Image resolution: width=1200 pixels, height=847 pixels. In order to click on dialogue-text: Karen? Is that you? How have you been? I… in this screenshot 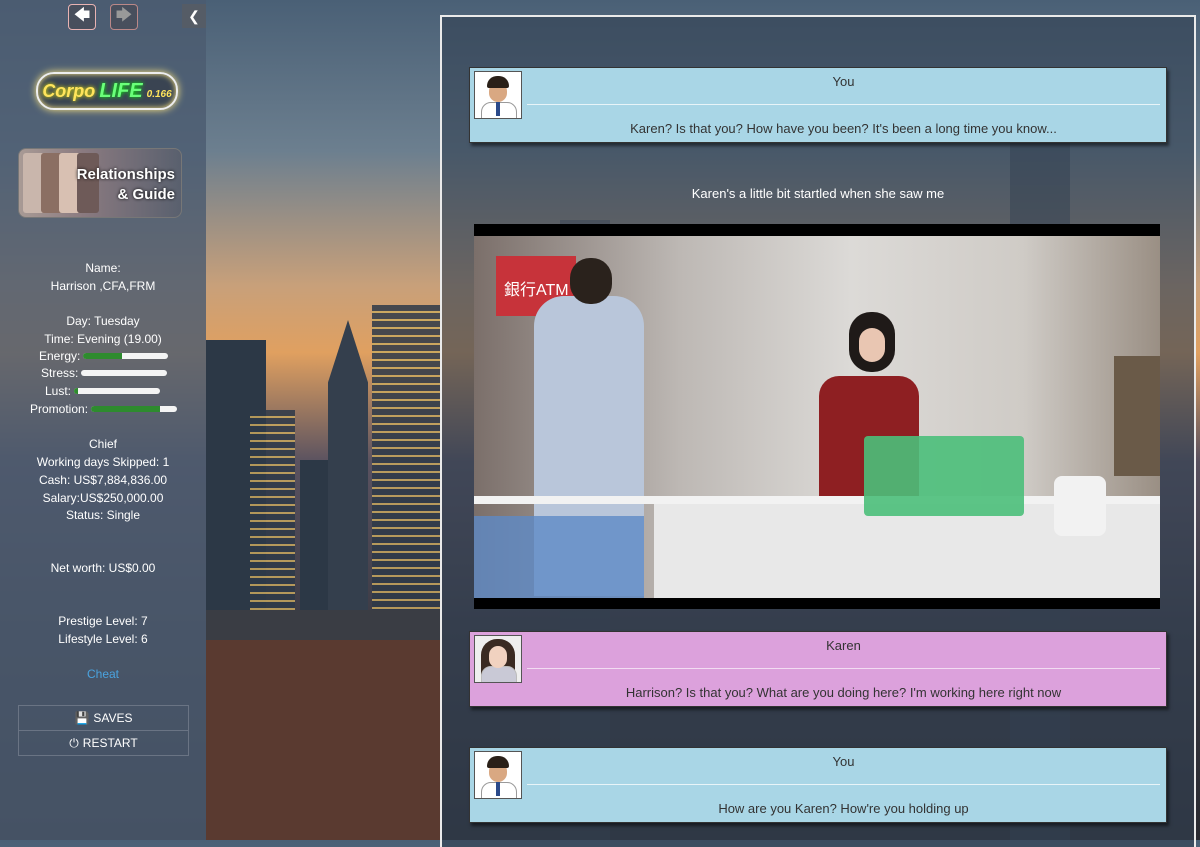, I will do `click(843, 128)`.